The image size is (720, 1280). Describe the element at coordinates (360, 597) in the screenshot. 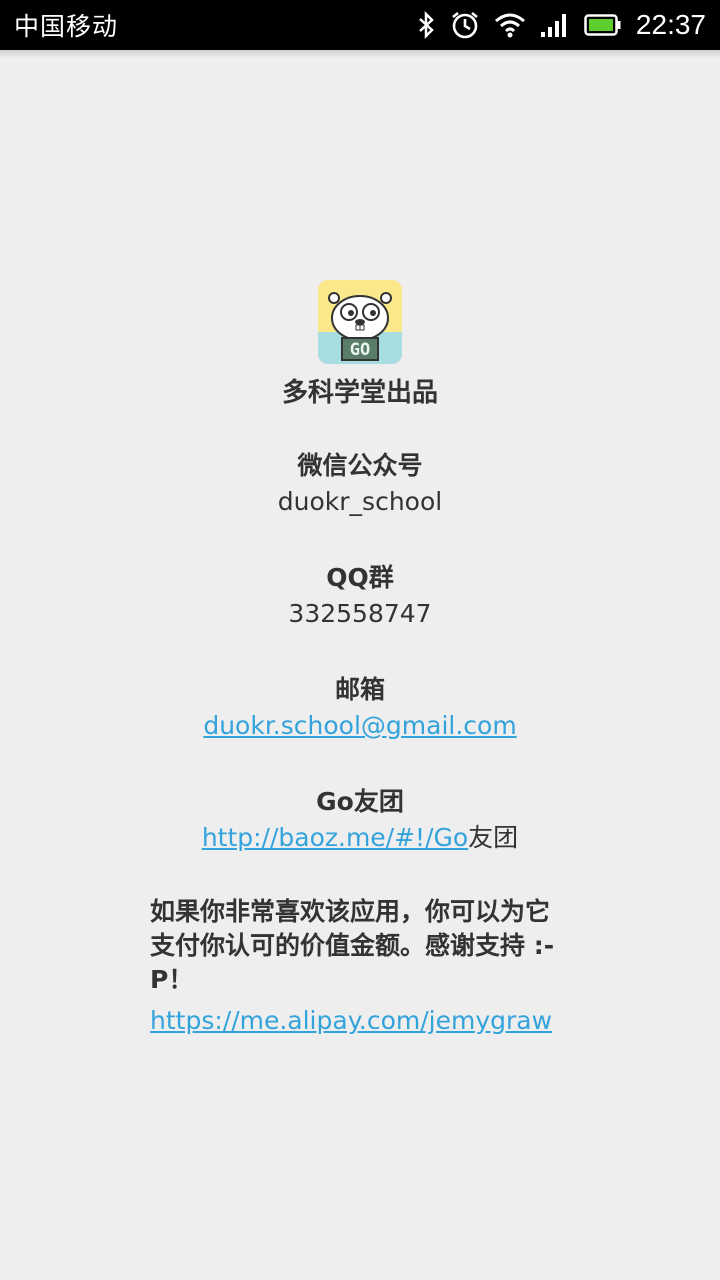

I see `qq-section: QQ群 332558747` at that location.